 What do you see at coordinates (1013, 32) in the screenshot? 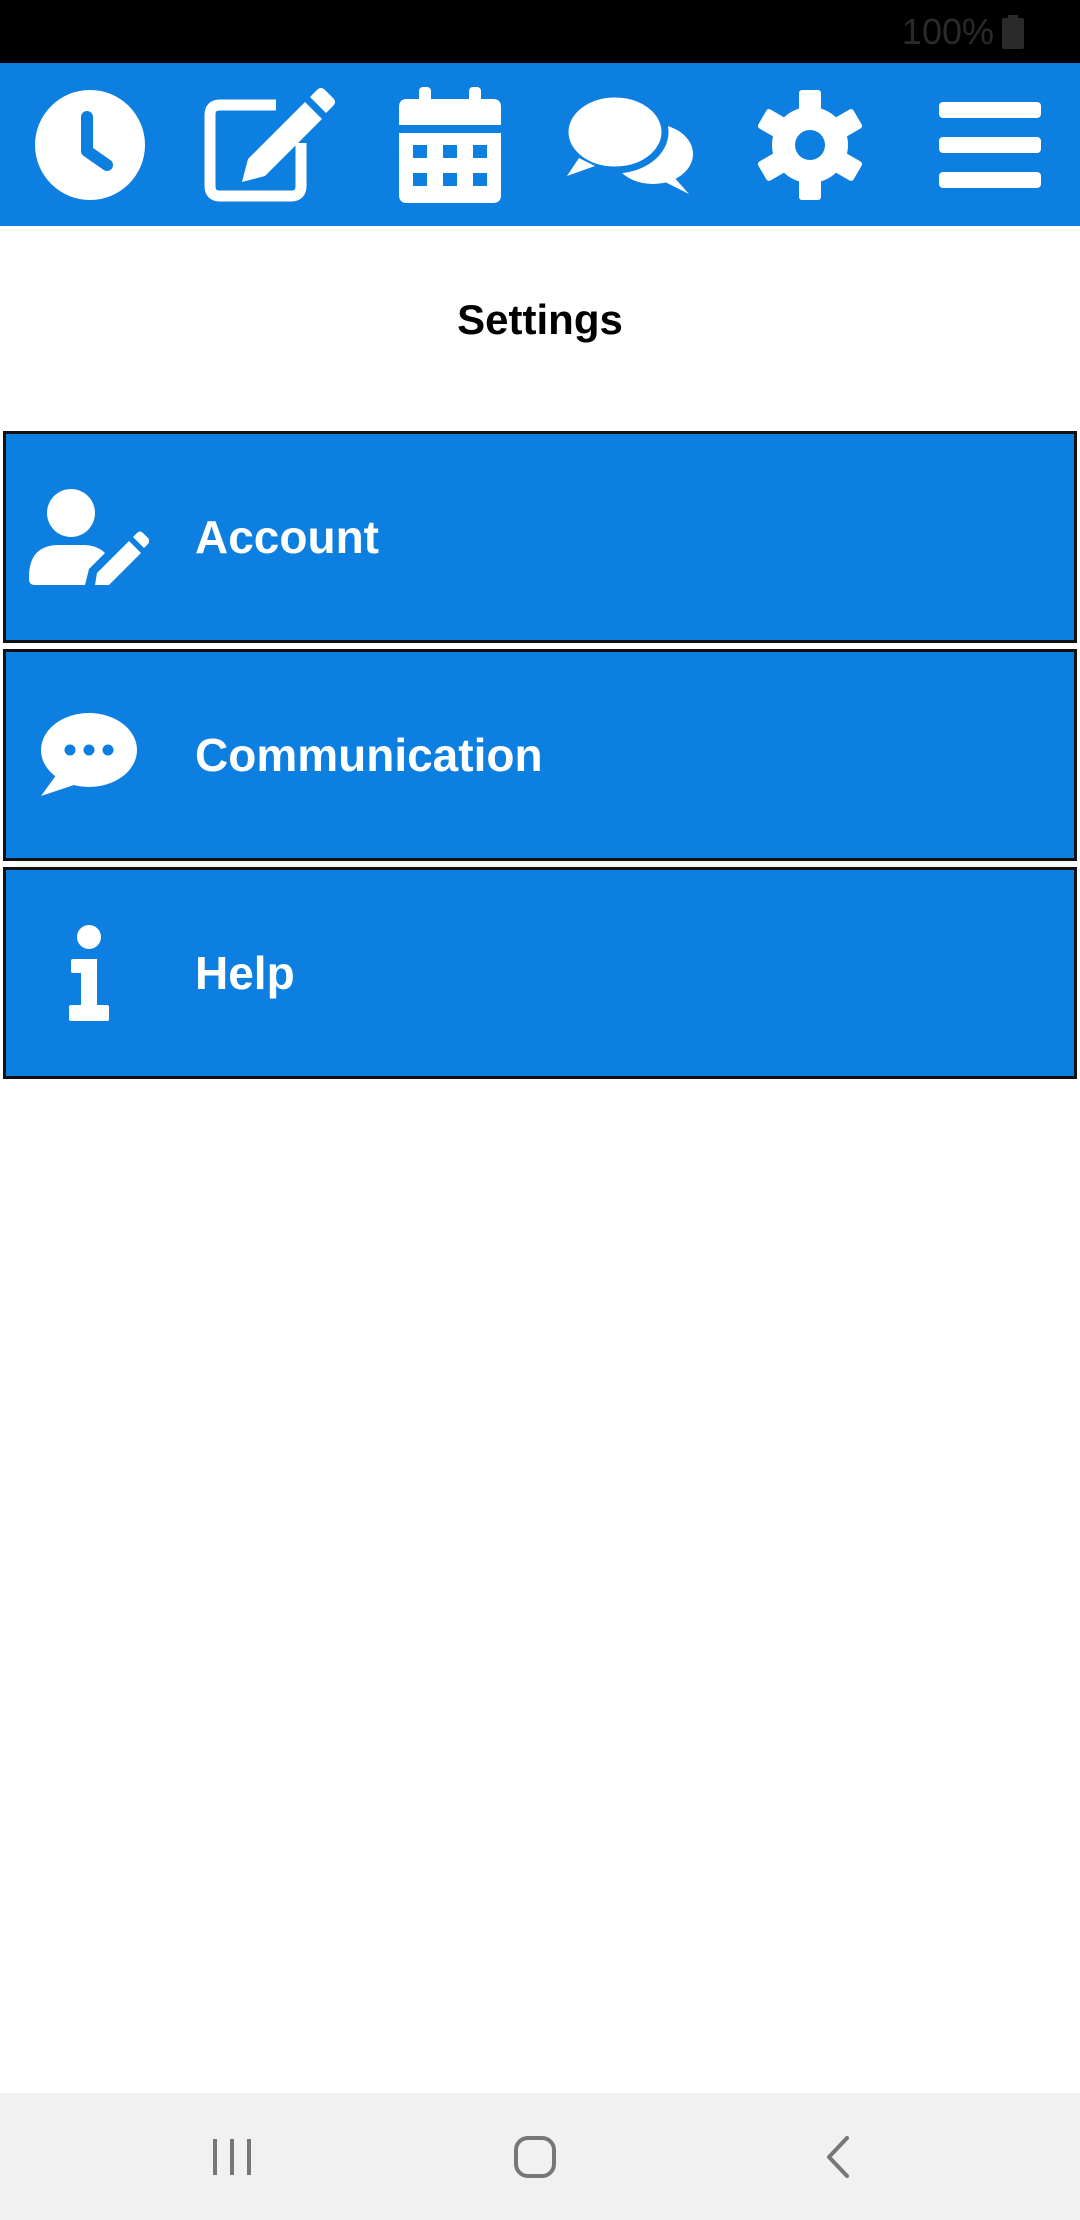
I see `battery-full-icon` at bounding box center [1013, 32].